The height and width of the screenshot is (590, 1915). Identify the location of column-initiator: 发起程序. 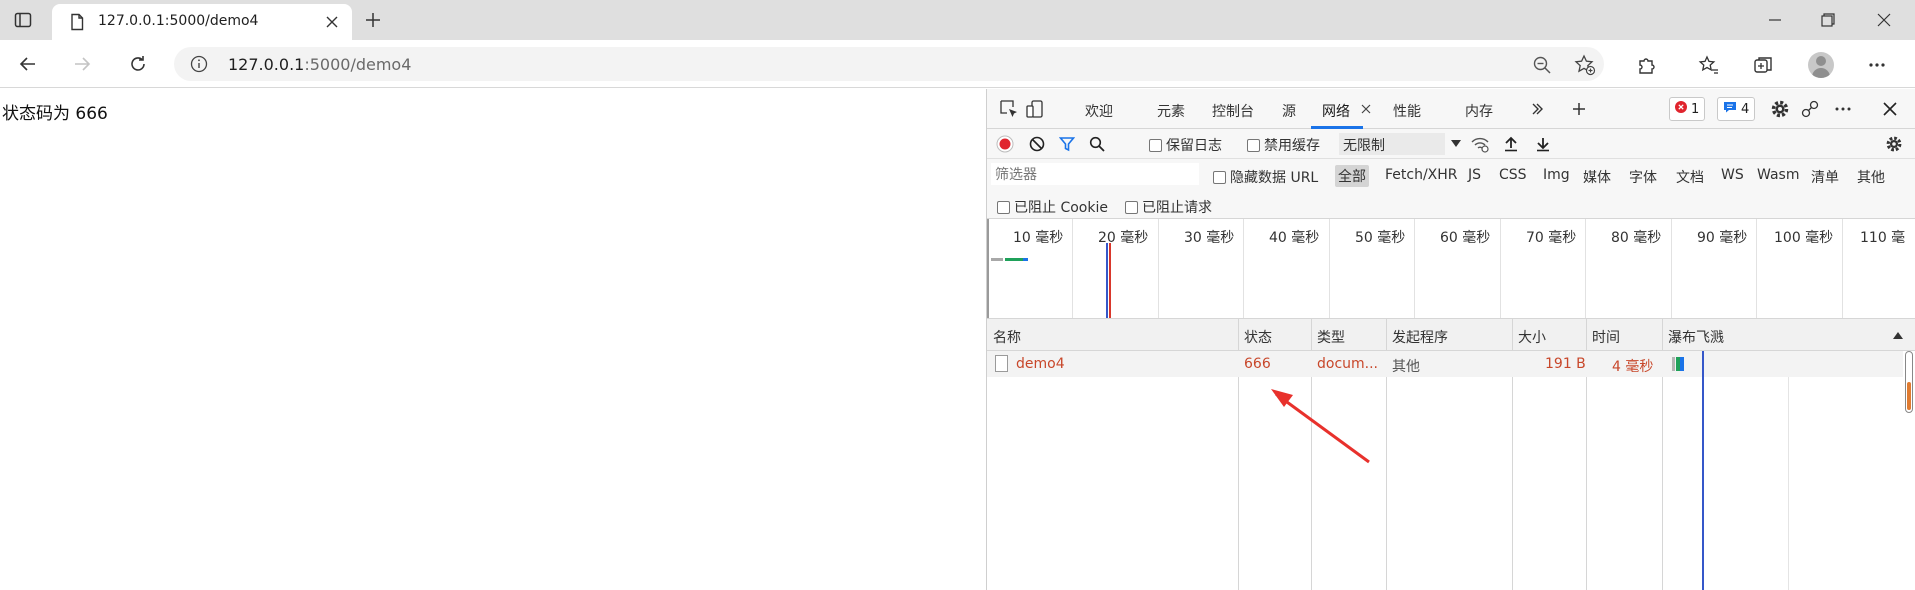
(1420, 337).